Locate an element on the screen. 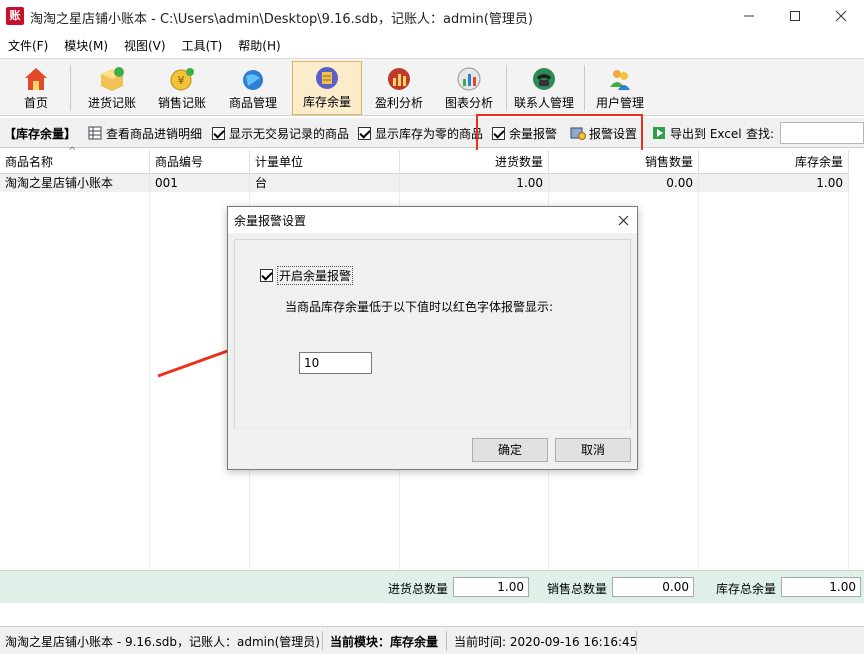 Image resolution: width=864 pixels, height=654 pixels. table-cell: 台 is located at coordinates (325, 183).